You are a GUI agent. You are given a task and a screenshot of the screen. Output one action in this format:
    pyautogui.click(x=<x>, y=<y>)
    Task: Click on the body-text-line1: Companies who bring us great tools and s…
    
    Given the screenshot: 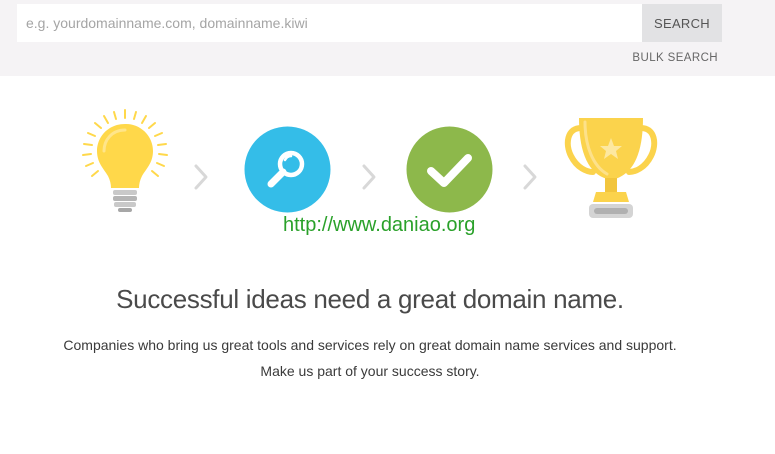 What is the action you would take?
    pyautogui.click(x=370, y=345)
    